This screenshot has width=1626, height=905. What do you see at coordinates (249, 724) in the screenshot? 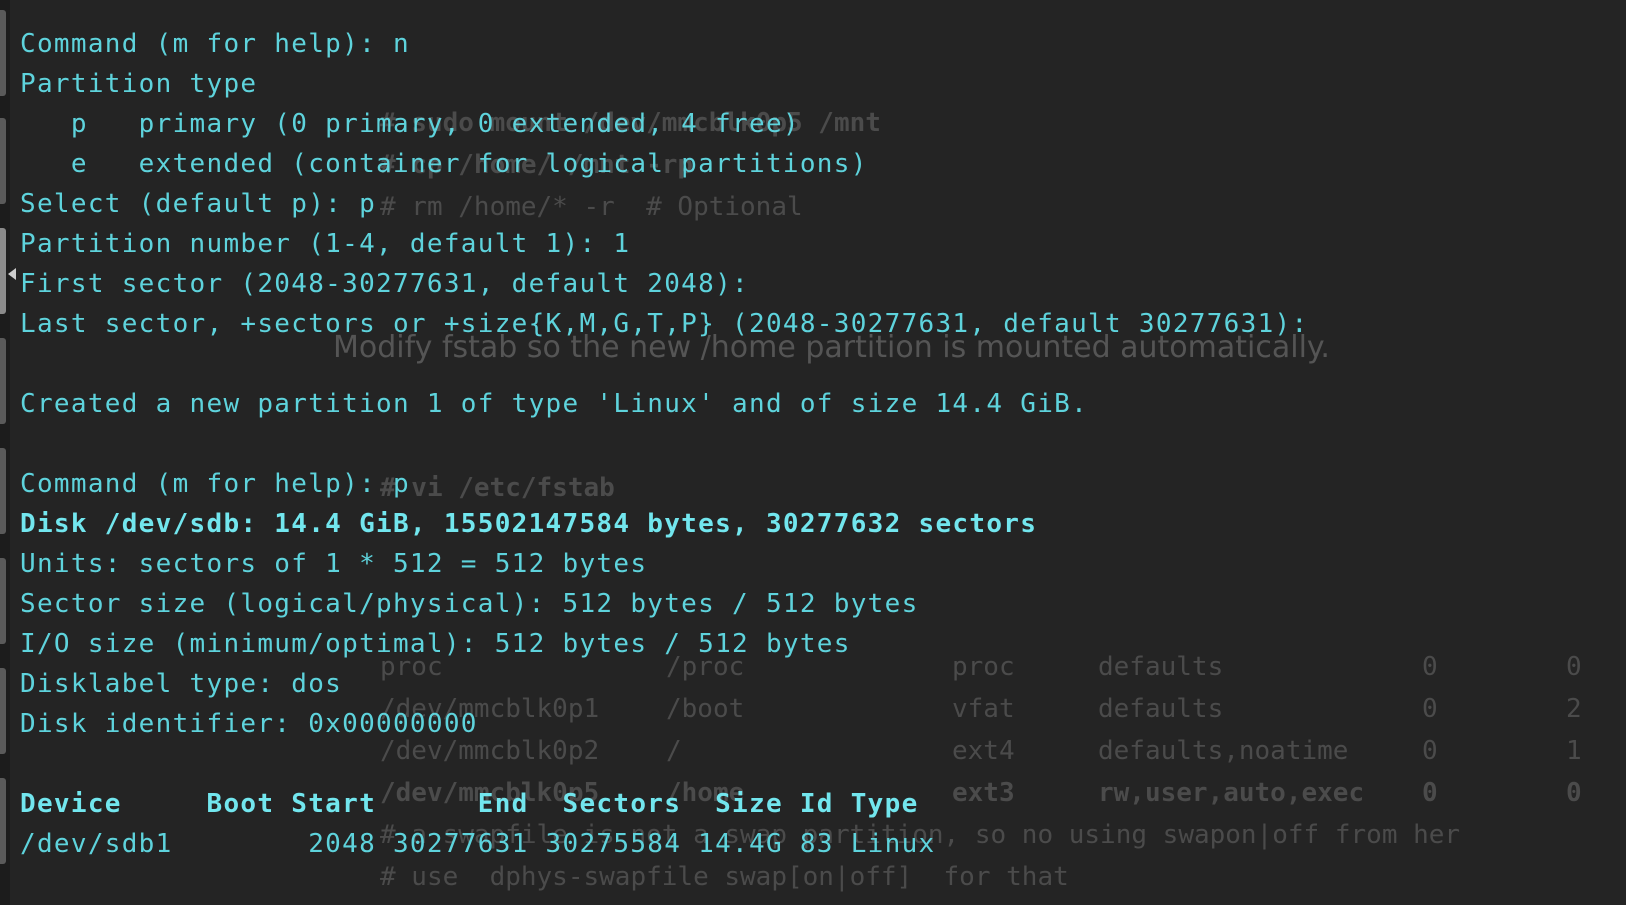
I see `terminal-line: Disk identifier: 0x00000000` at bounding box center [249, 724].